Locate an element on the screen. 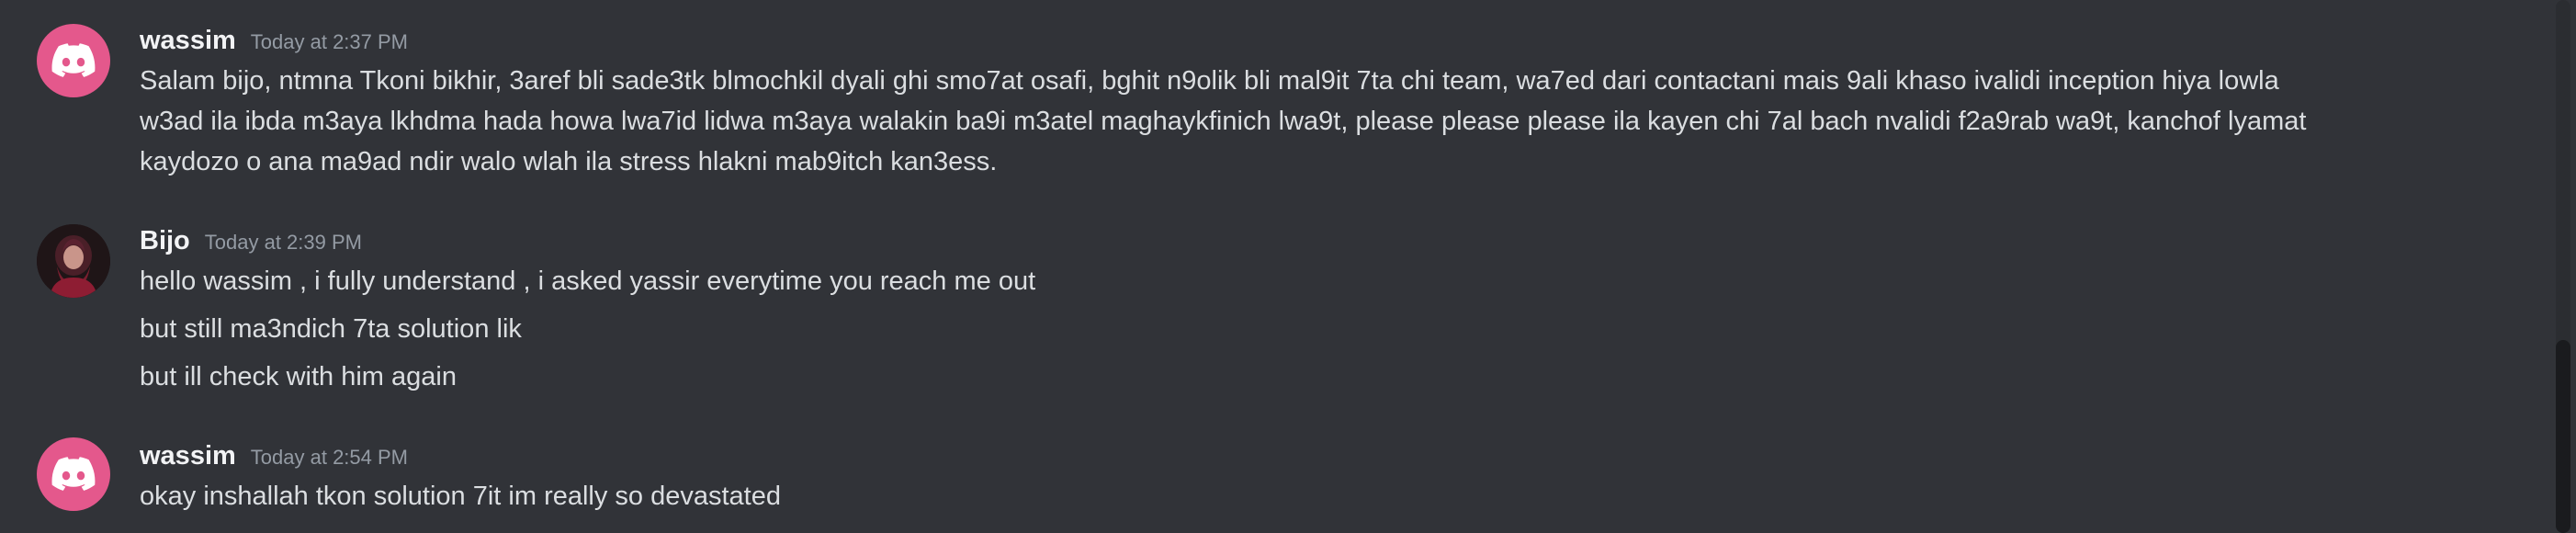 This screenshot has height=533, width=2576. discord-logo-icon is located at coordinates (73, 474).